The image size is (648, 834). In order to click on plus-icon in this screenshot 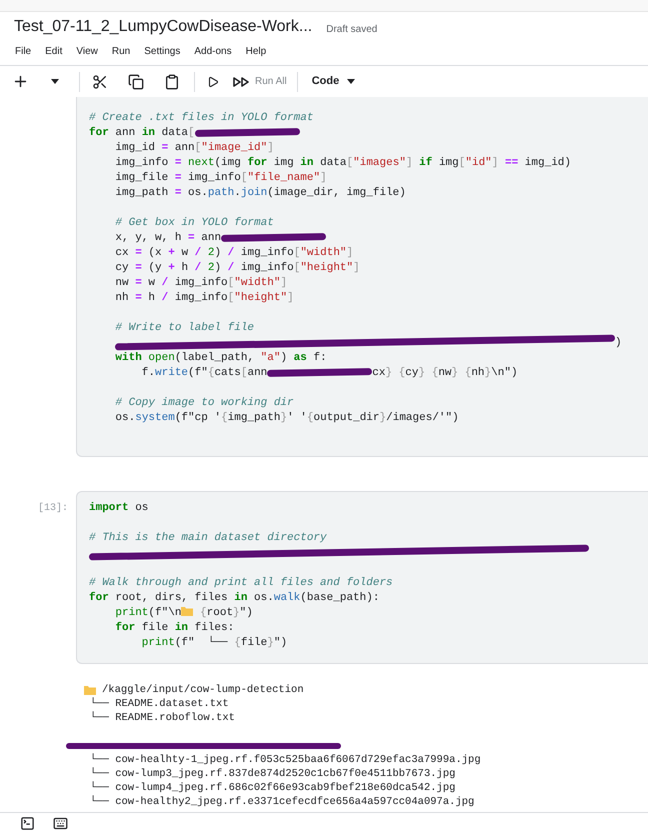, I will do `click(20, 81)`.